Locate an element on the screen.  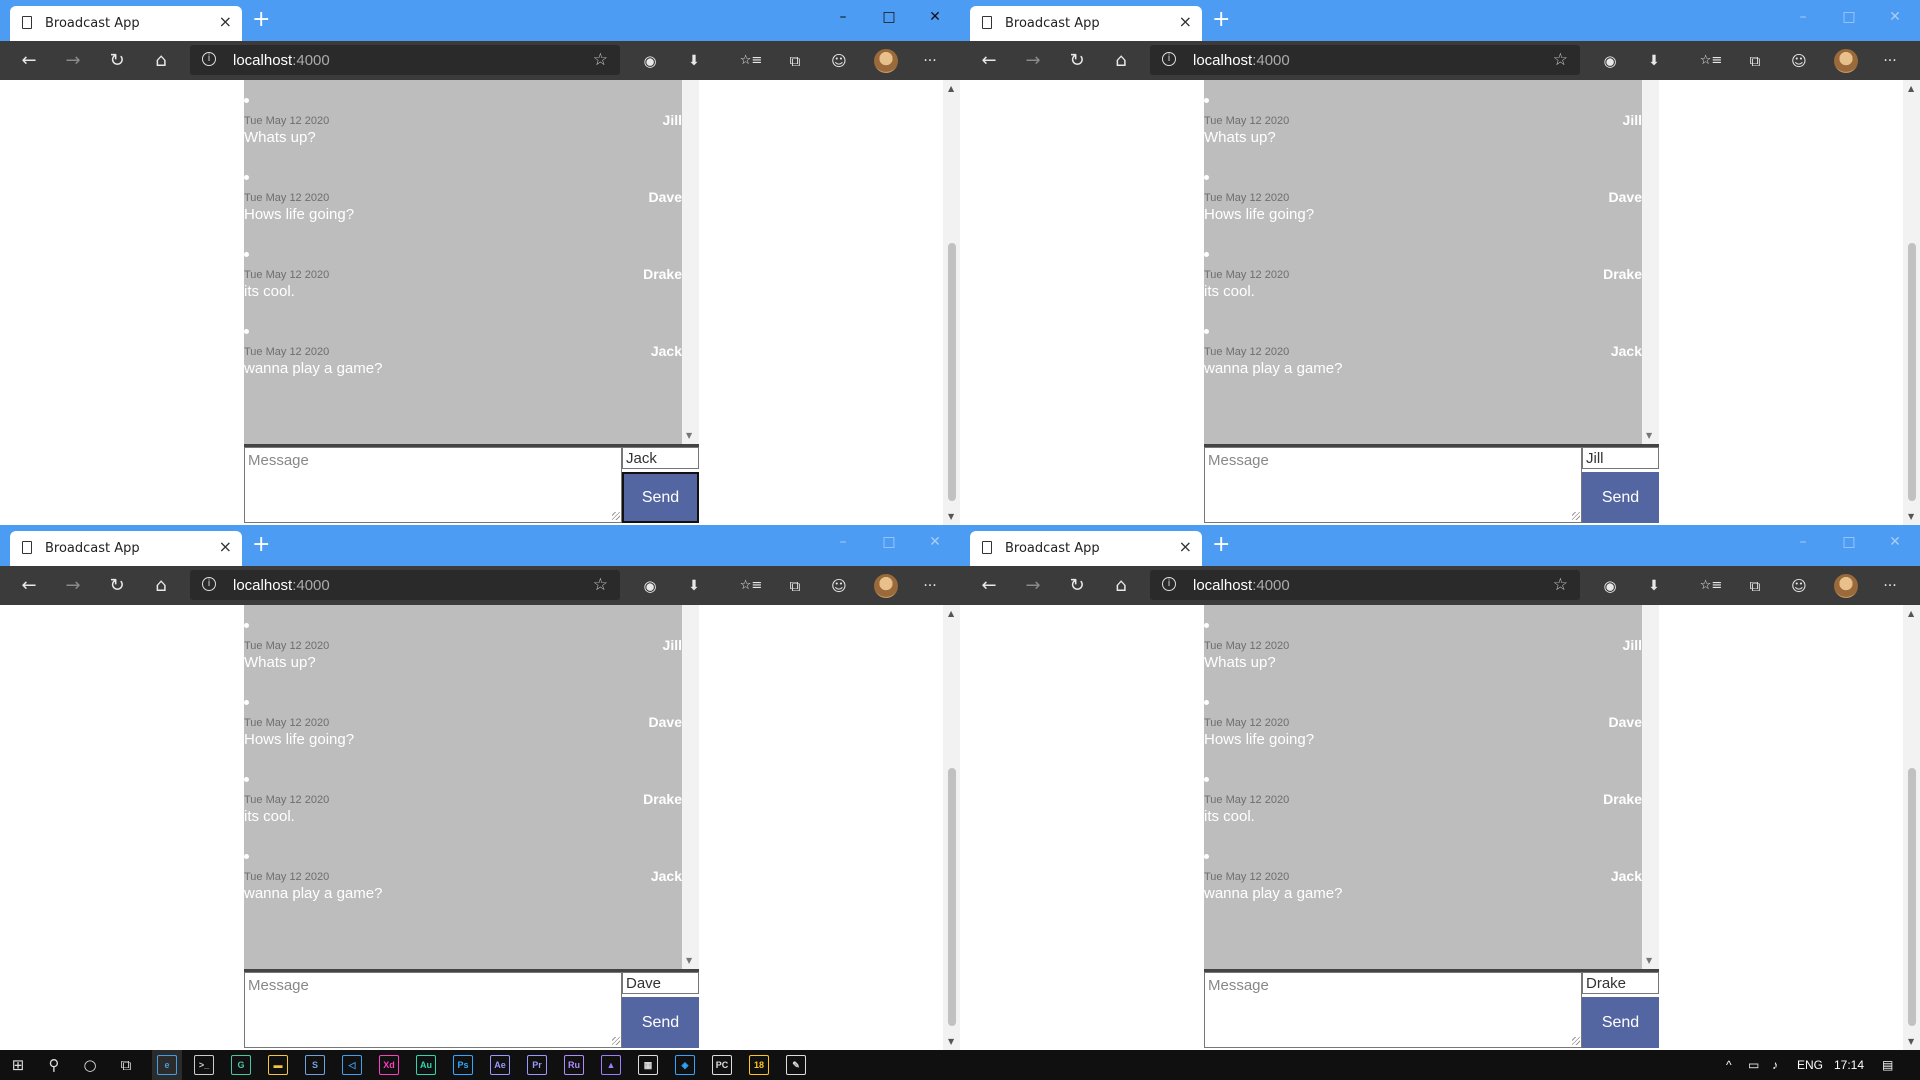
minimize-button: – is located at coordinates (843, 542).